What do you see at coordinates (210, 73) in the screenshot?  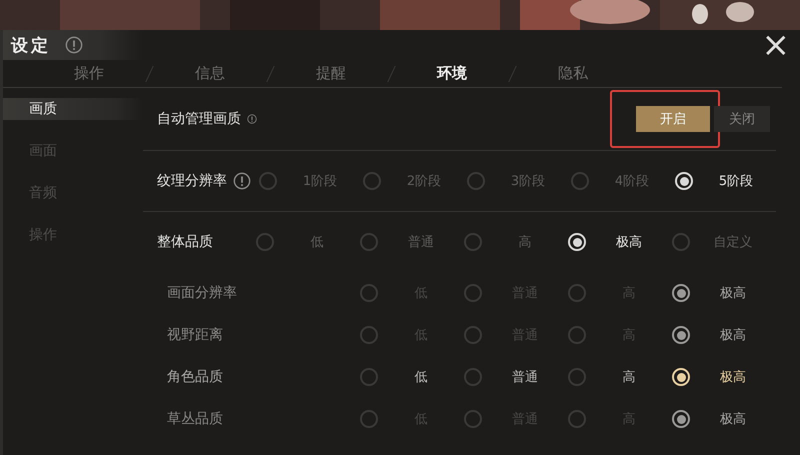 I see `tab: 信息` at bounding box center [210, 73].